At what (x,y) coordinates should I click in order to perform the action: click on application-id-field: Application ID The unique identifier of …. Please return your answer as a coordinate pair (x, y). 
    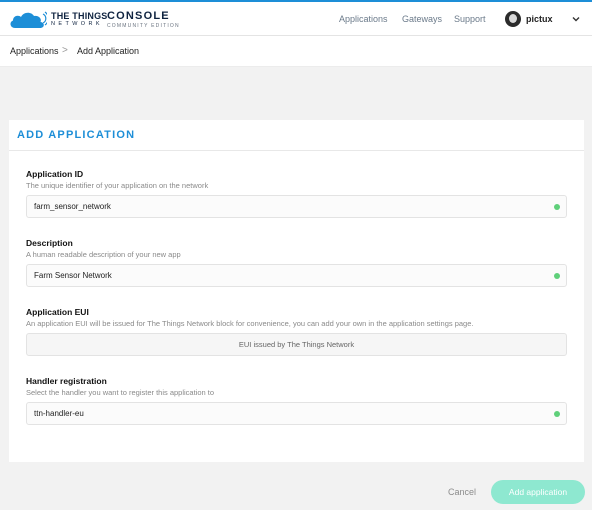
    Looking at the image, I should click on (296, 193).